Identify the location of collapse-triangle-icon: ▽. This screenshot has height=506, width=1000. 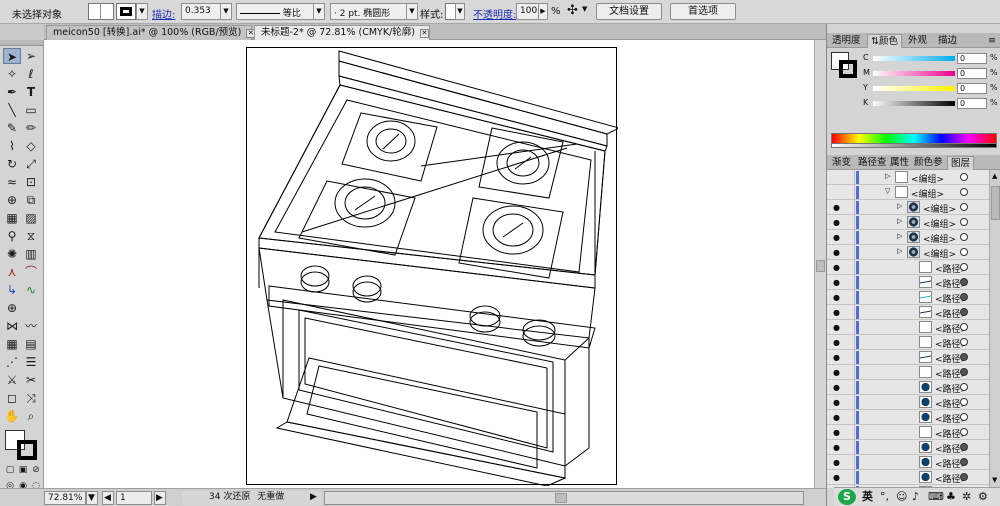
(887, 191).